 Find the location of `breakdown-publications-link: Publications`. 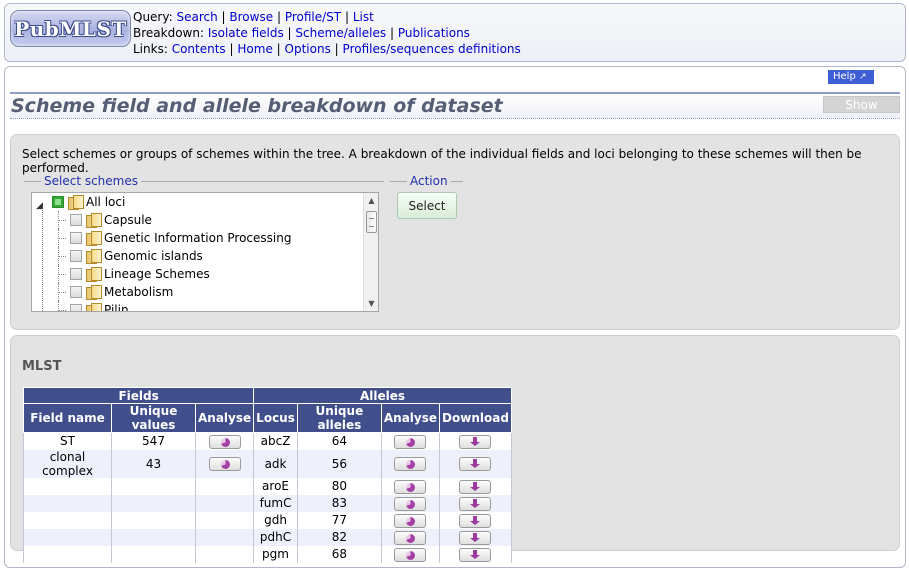

breakdown-publications-link: Publications is located at coordinates (434, 33).